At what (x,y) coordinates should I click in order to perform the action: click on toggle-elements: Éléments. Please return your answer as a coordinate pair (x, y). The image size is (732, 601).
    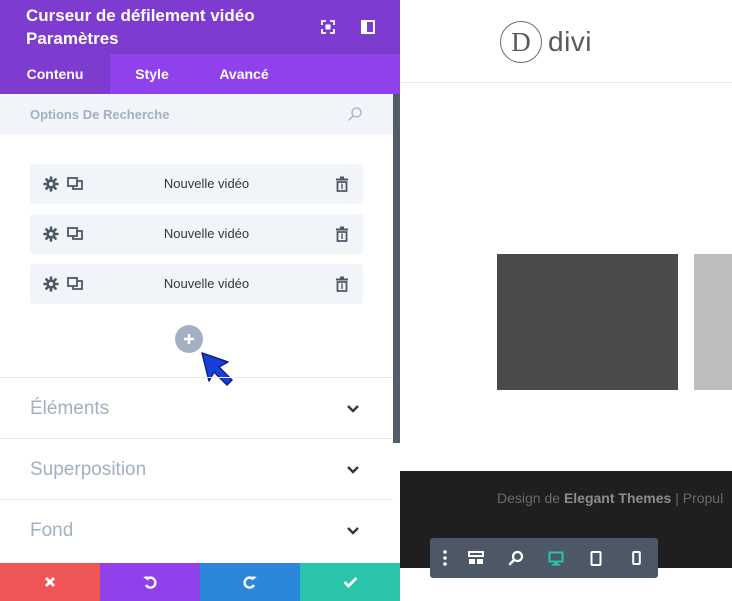
    Looking at the image, I should click on (196, 407).